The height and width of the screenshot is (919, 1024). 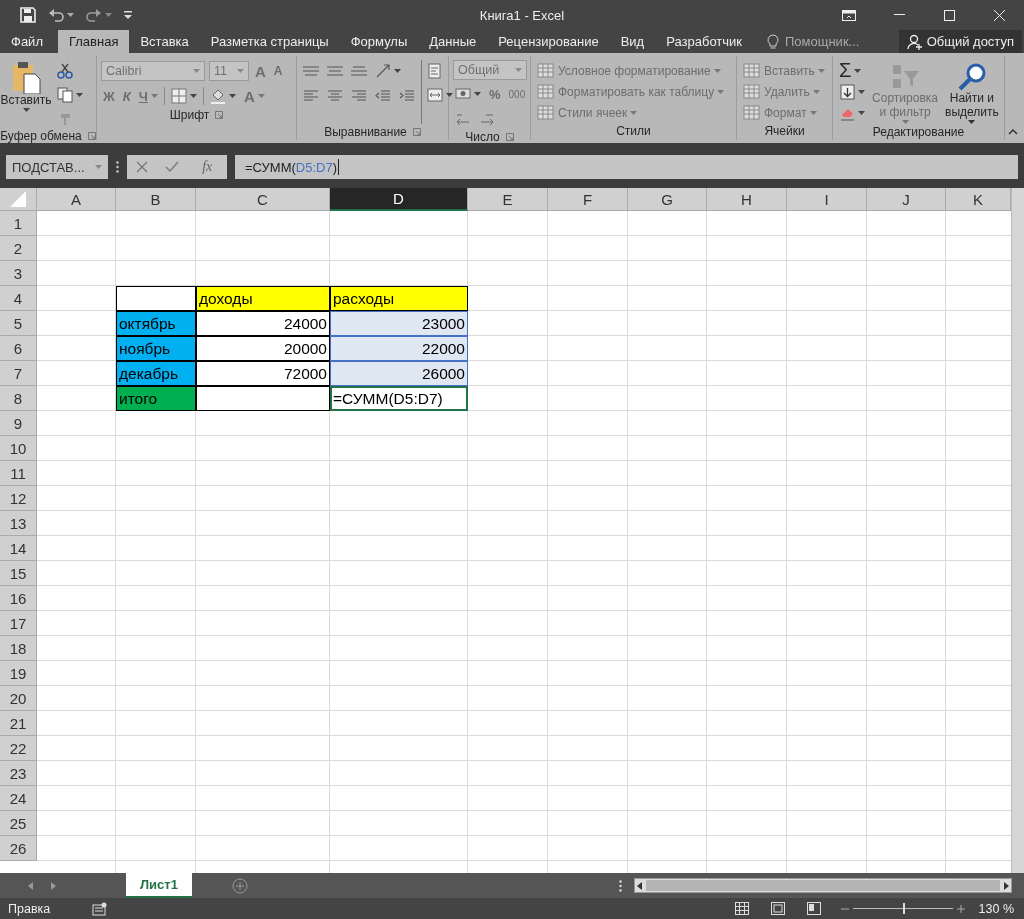 I want to click on ribbon-button: Найти и выделить, so click(x=972, y=92).